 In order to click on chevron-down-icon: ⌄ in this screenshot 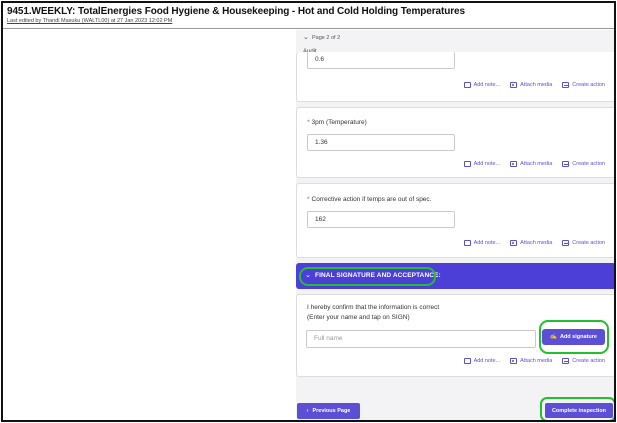, I will do `click(306, 37)`.